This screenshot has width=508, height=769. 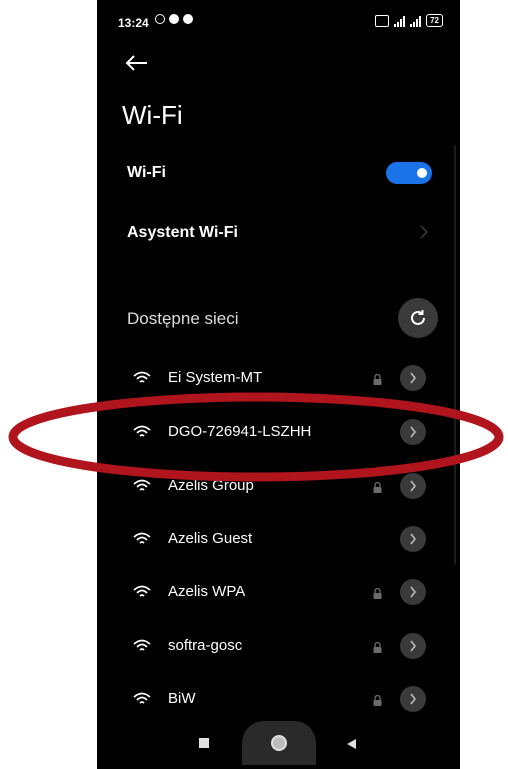 I want to click on refresh-button, so click(x=418, y=318).